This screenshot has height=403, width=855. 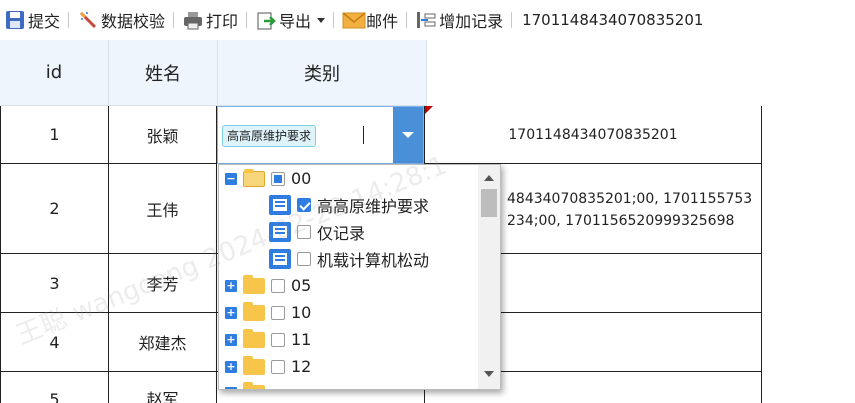 I want to click on add-row-icon, so click(x=426, y=20).